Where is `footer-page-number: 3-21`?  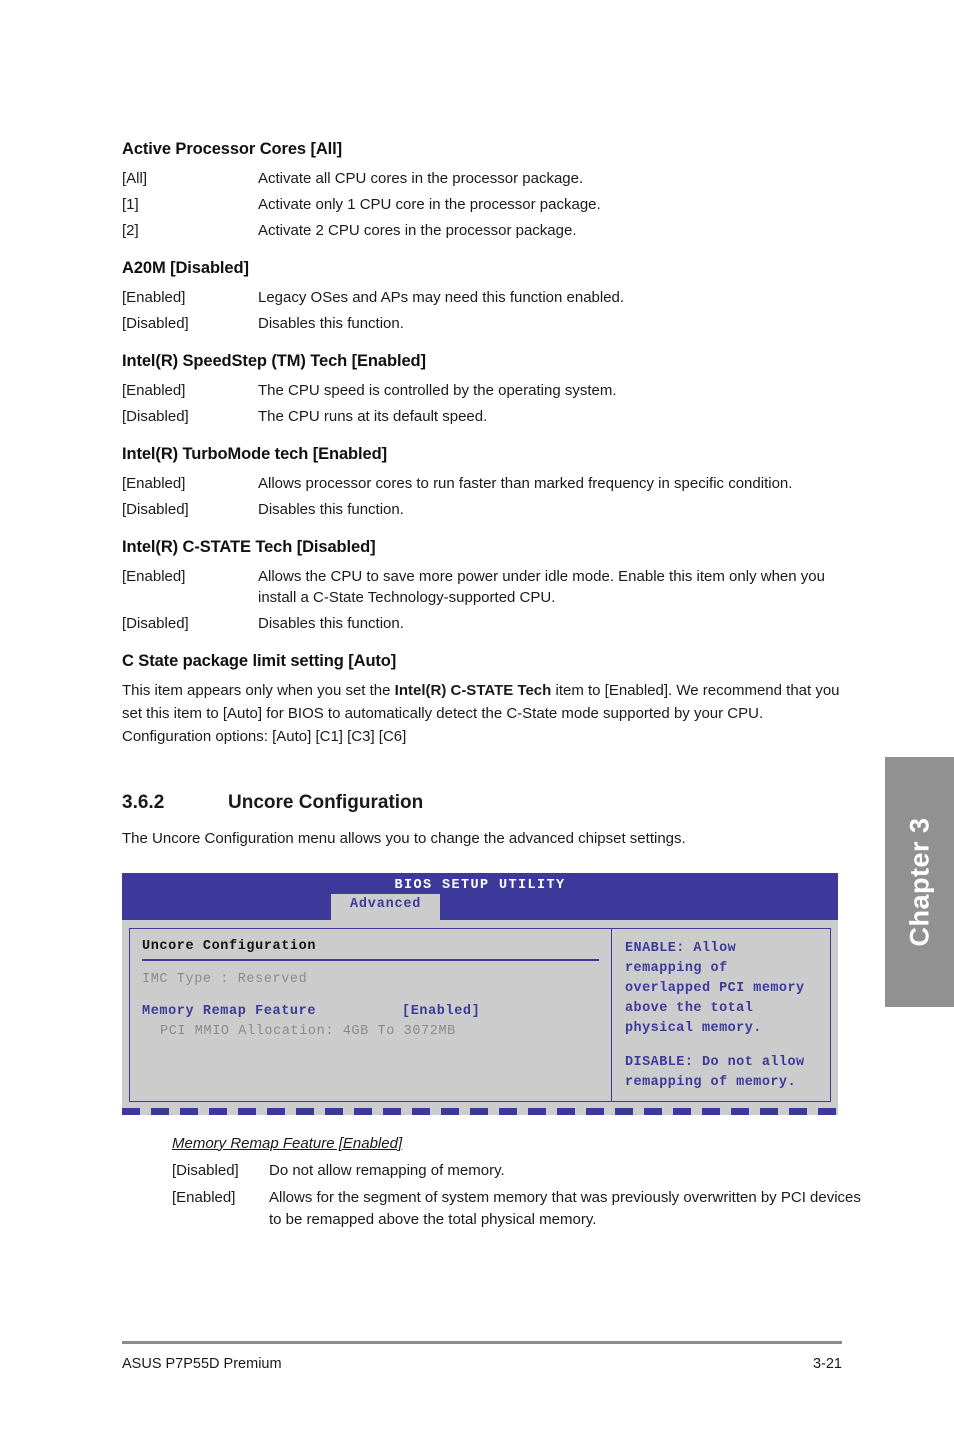
footer-page-number: 3-21 is located at coordinates (827, 1364).